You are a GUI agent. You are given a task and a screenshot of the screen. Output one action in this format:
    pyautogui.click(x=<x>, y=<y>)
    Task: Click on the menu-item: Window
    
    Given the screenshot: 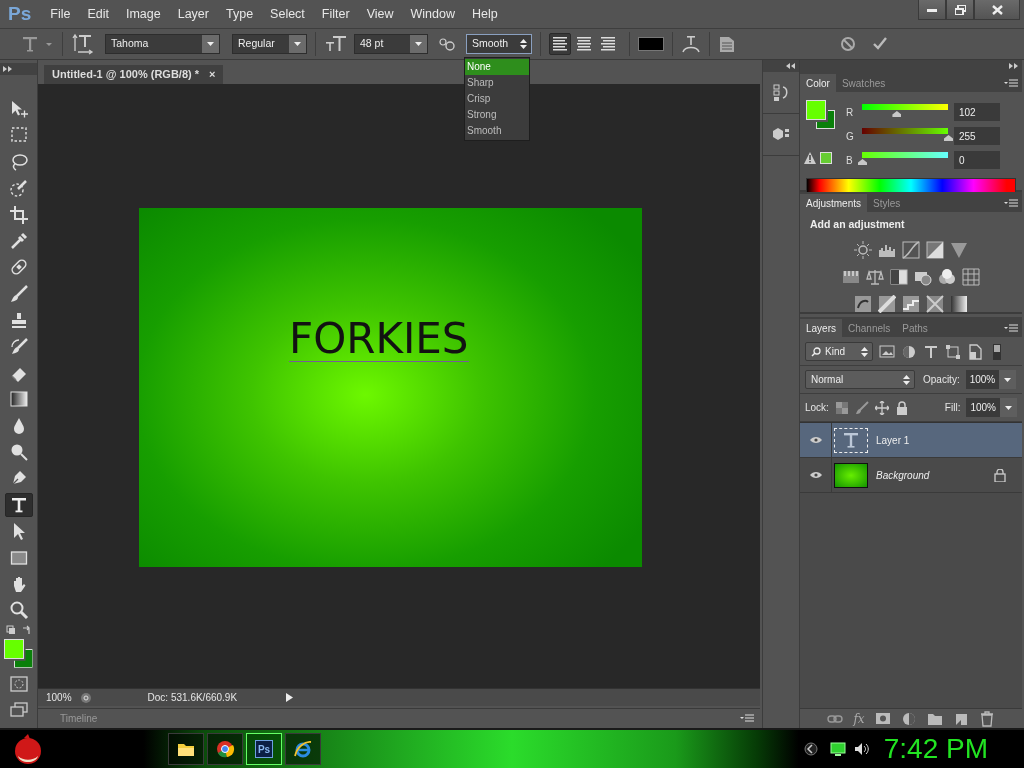 What is the action you would take?
    pyautogui.click(x=432, y=14)
    